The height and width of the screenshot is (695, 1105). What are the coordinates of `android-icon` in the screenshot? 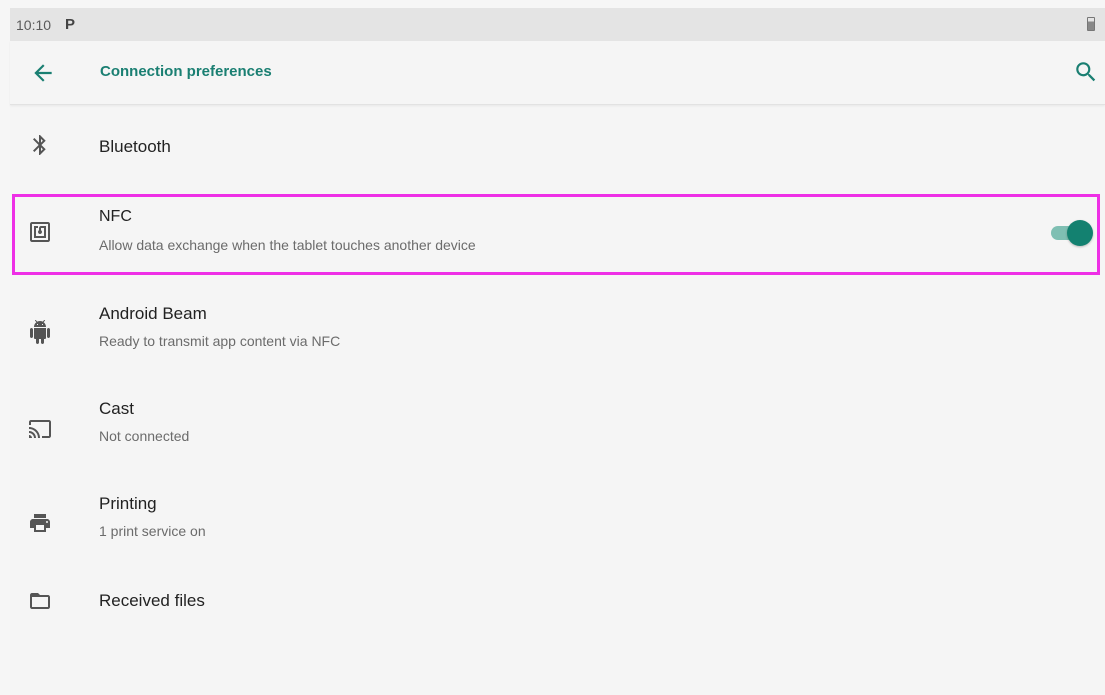 It's located at (40, 332).